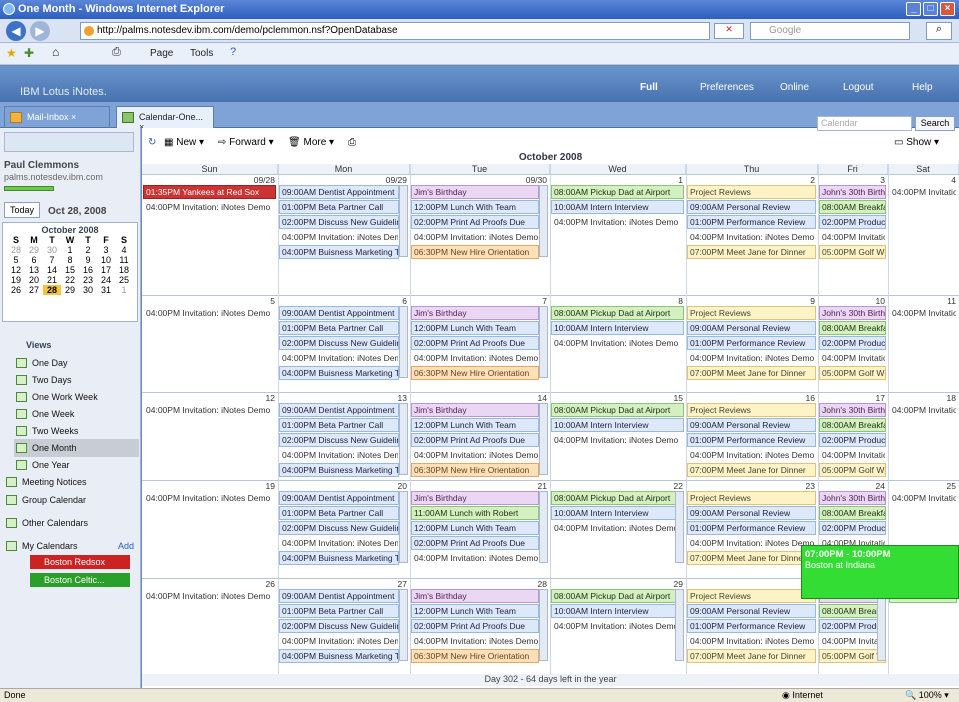 The height and width of the screenshot is (702, 959). Describe the element at coordinates (208, 301) in the screenshot. I see `day-number: 5` at that location.